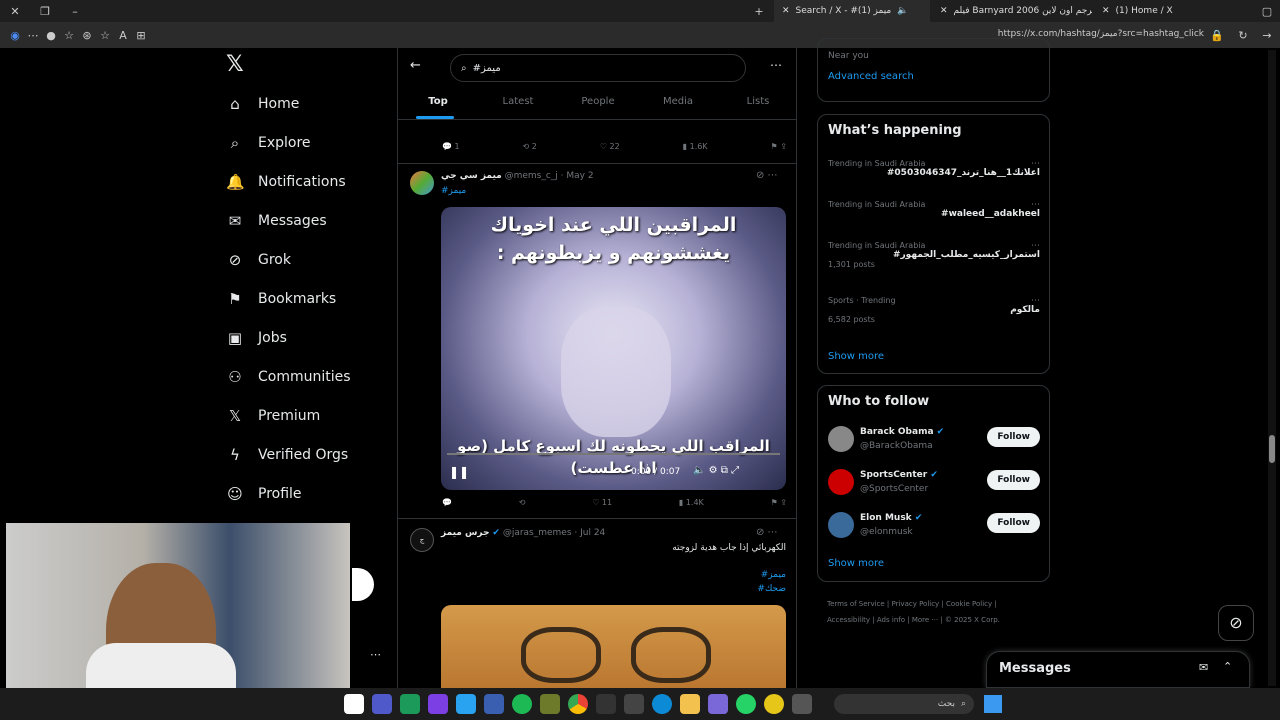 The image size is (1280, 720). I want to click on tracking-icon: ⊛, so click(87, 35).